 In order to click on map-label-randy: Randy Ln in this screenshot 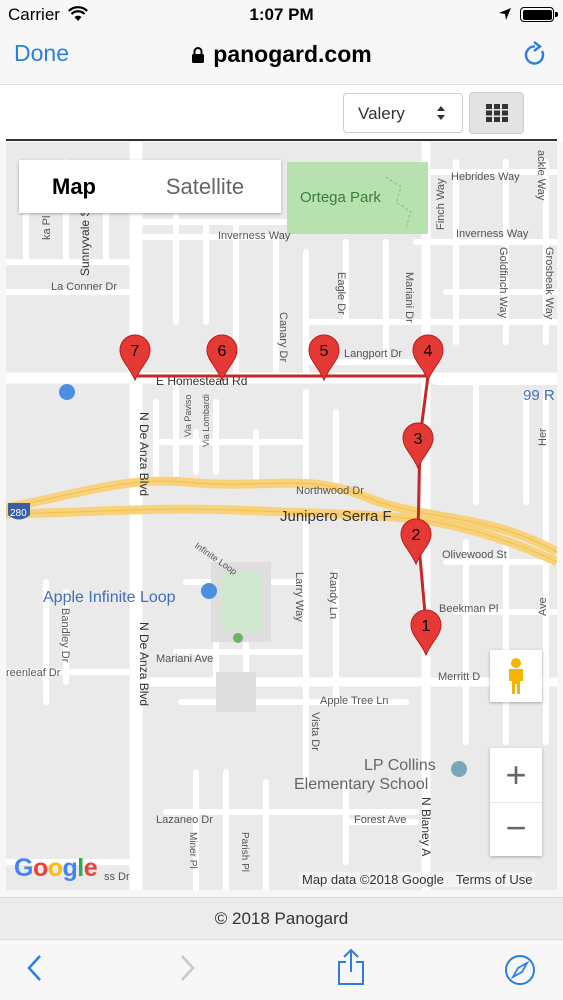, I will do `click(333, 595)`.